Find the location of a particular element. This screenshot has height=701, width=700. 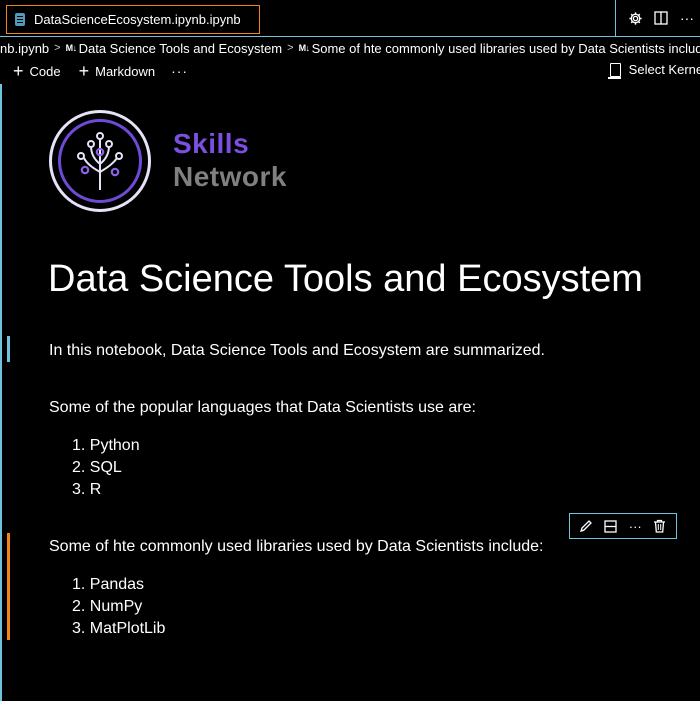

editor-actions: ··· is located at coordinates (657, 18).